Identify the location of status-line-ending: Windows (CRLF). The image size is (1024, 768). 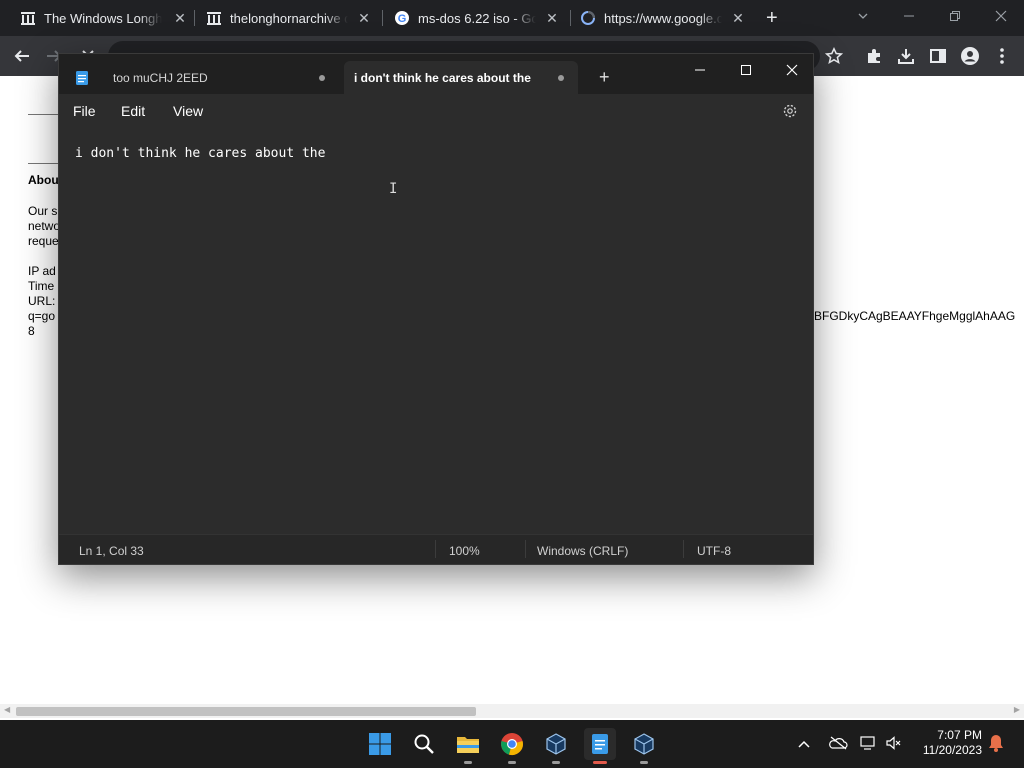
(583, 551).